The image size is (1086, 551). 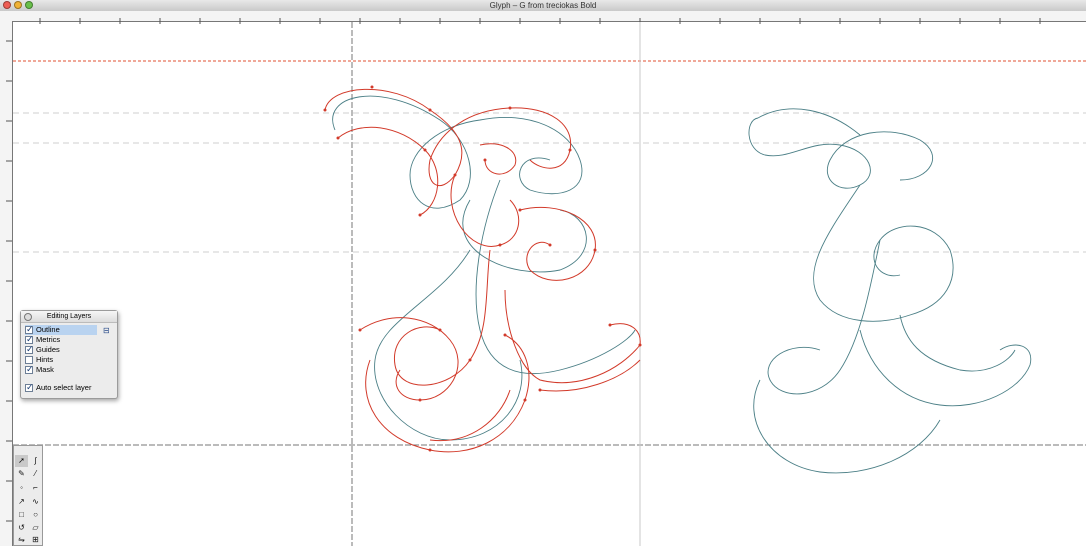 I want to click on auto-select-row: Auto select layer, so click(x=58, y=387).